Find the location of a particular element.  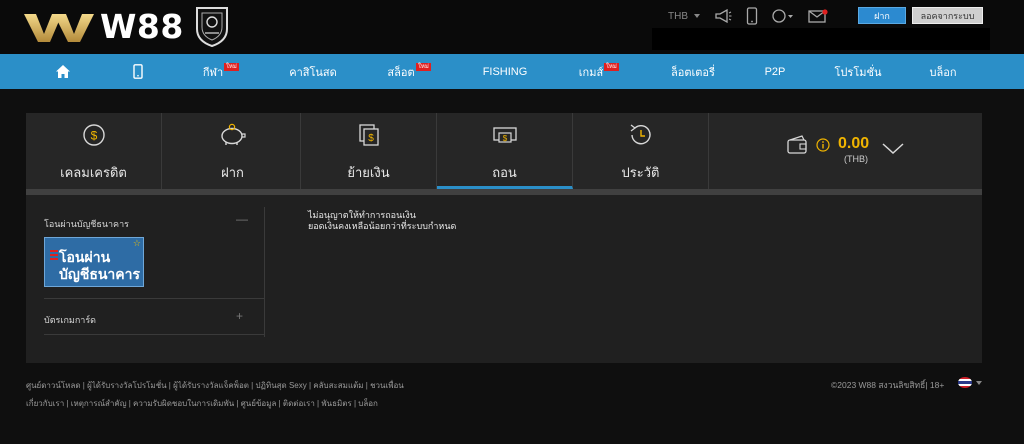

bank-card-line2: บัญชีธนาคาร is located at coordinates (100, 274).